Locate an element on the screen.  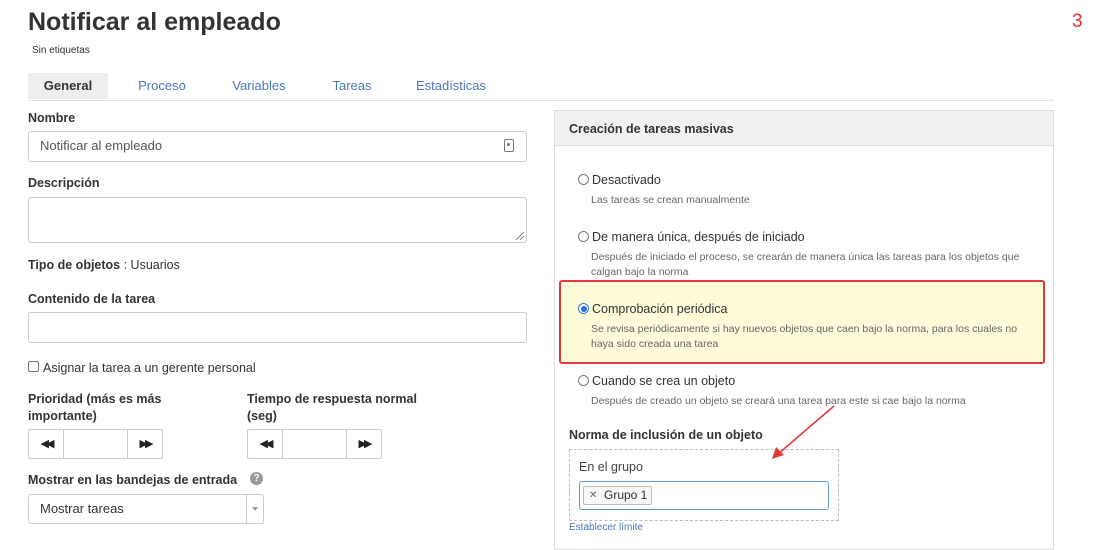
rule-label: Norma de inclusión de un objeto is located at coordinates (666, 435).